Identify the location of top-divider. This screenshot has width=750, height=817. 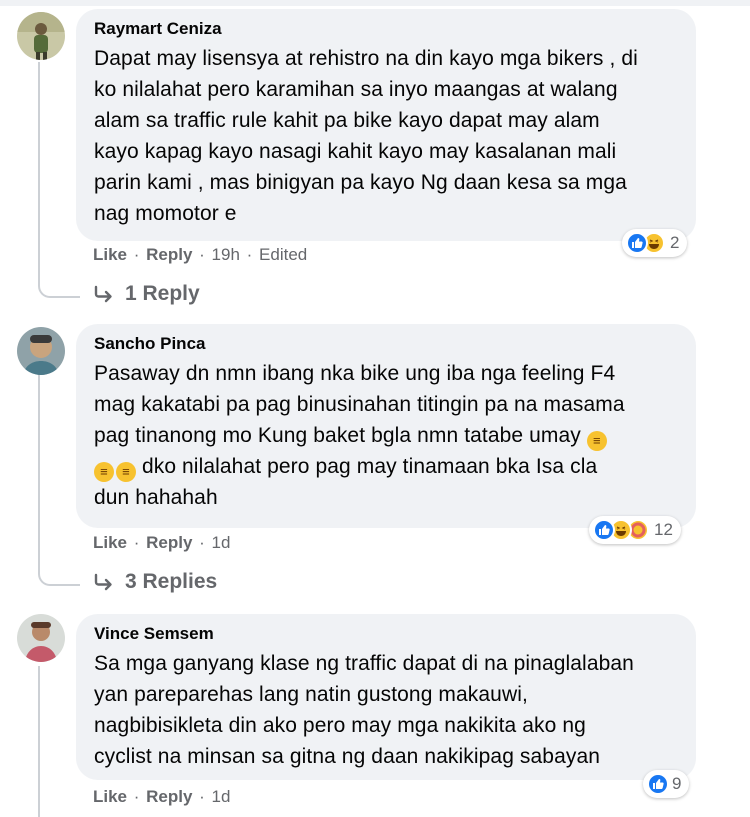
(375, 3).